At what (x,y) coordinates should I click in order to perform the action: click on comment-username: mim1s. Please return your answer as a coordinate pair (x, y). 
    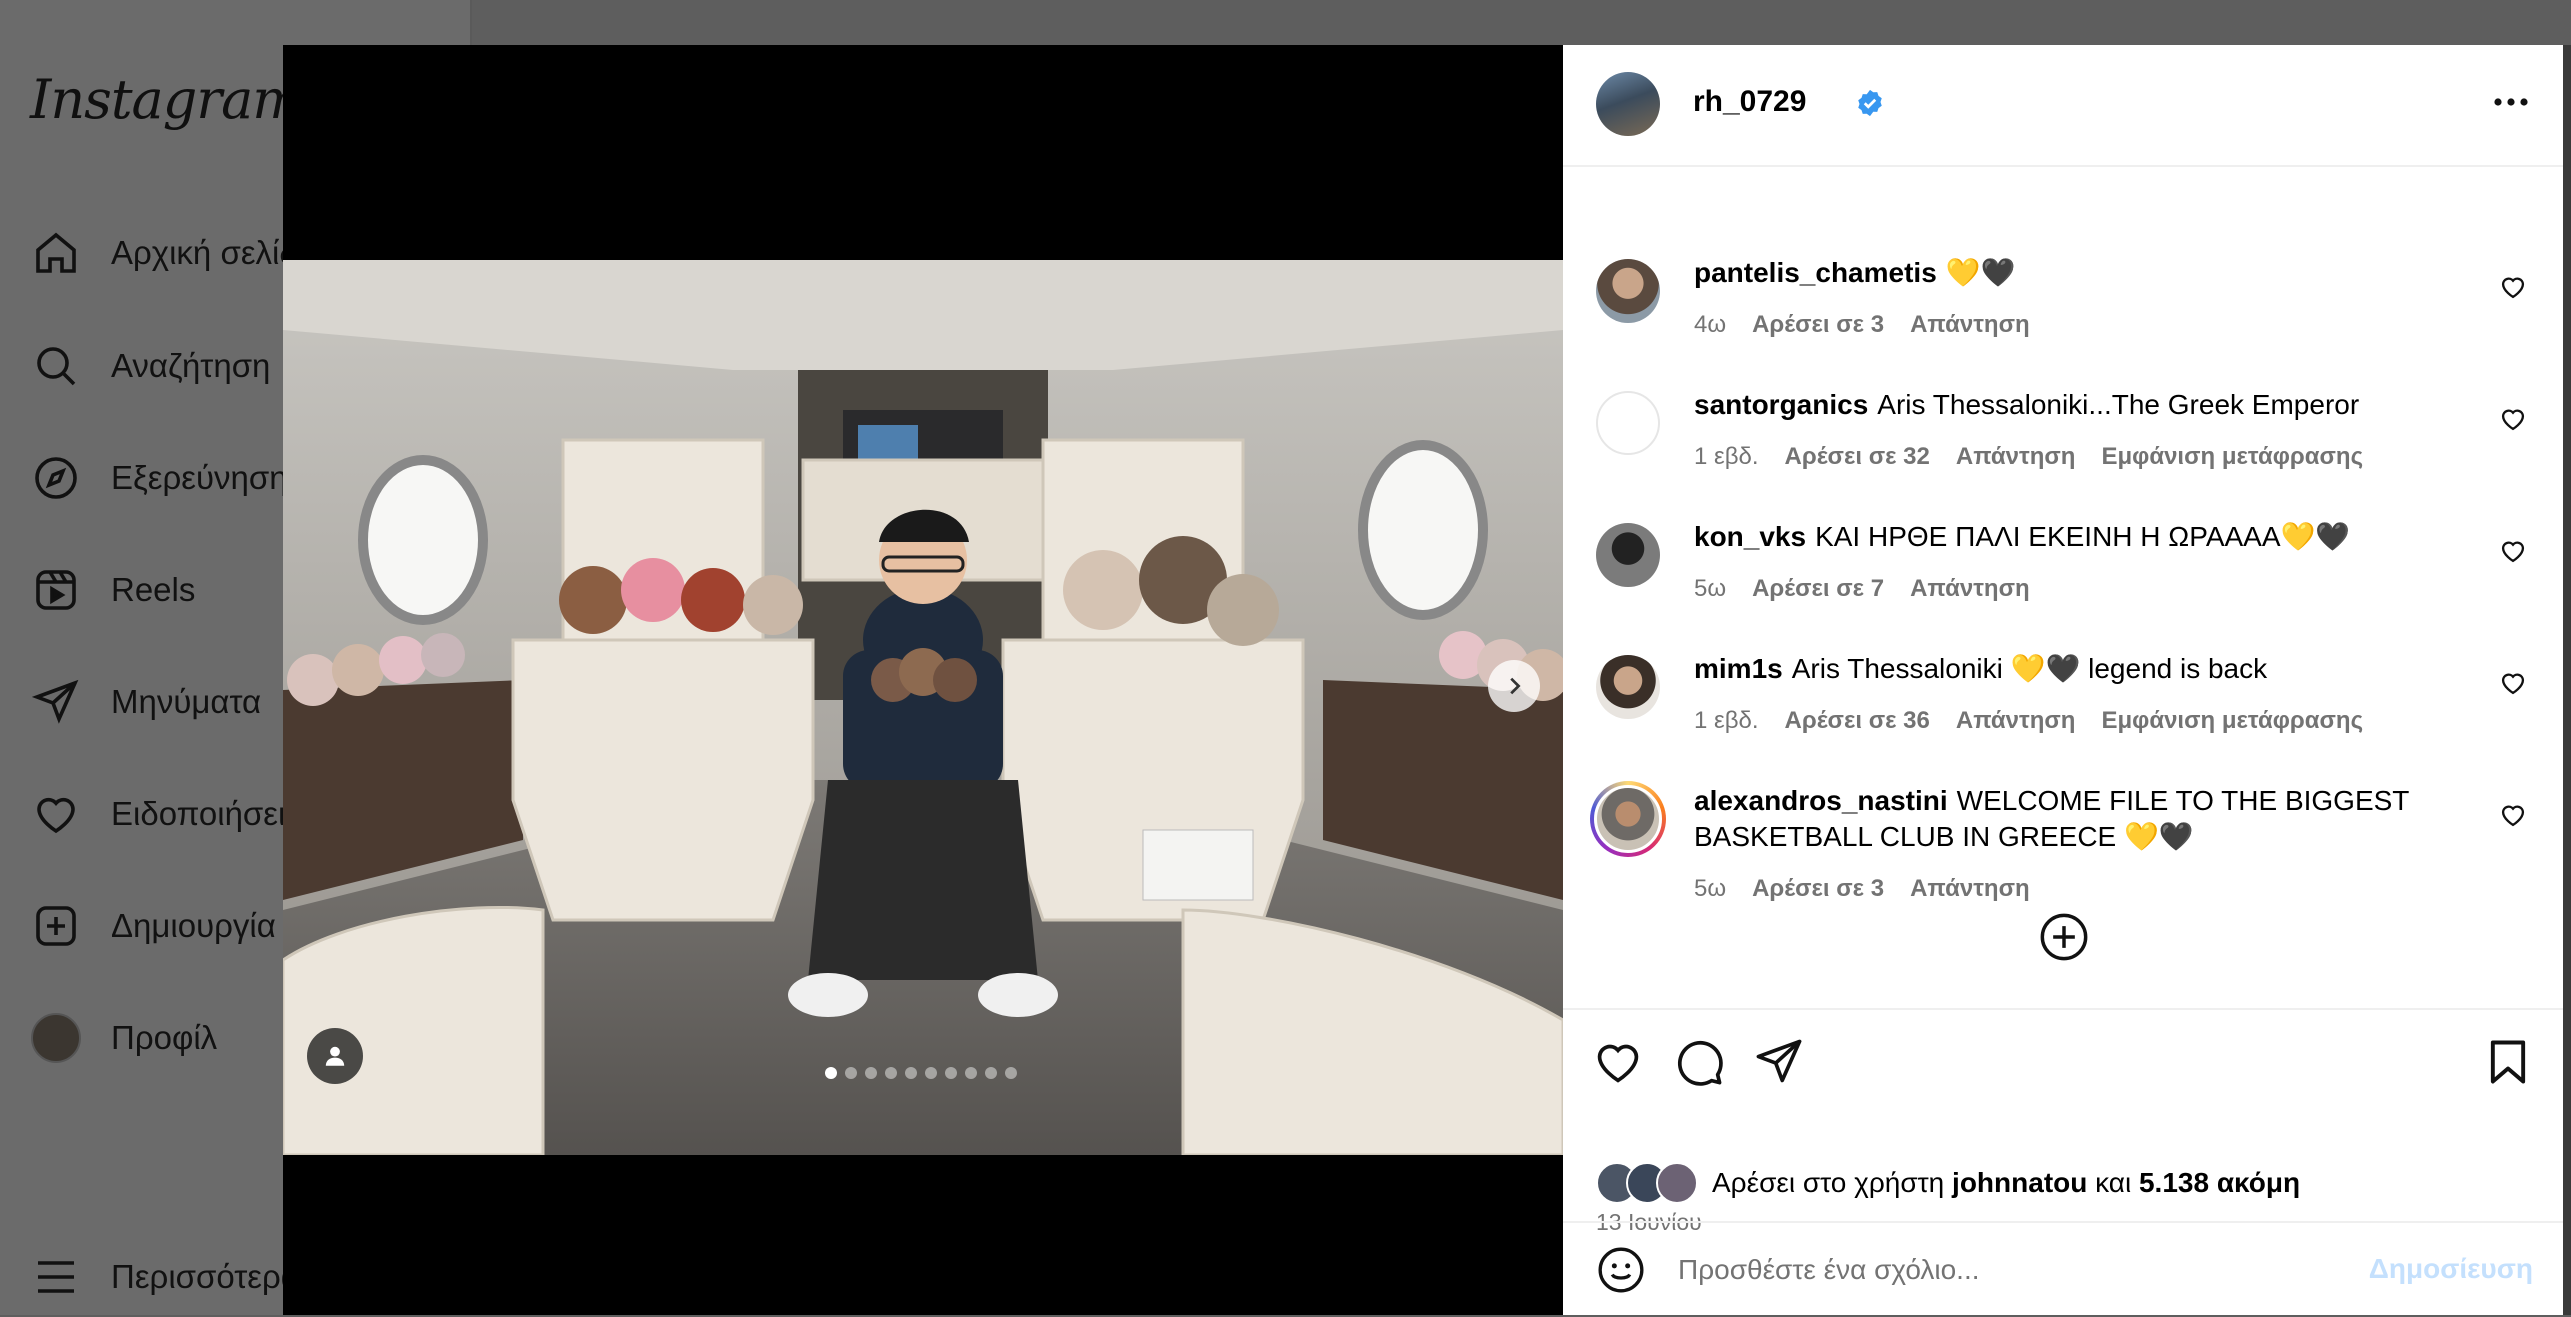
    Looking at the image, I should click on (1738, 668).